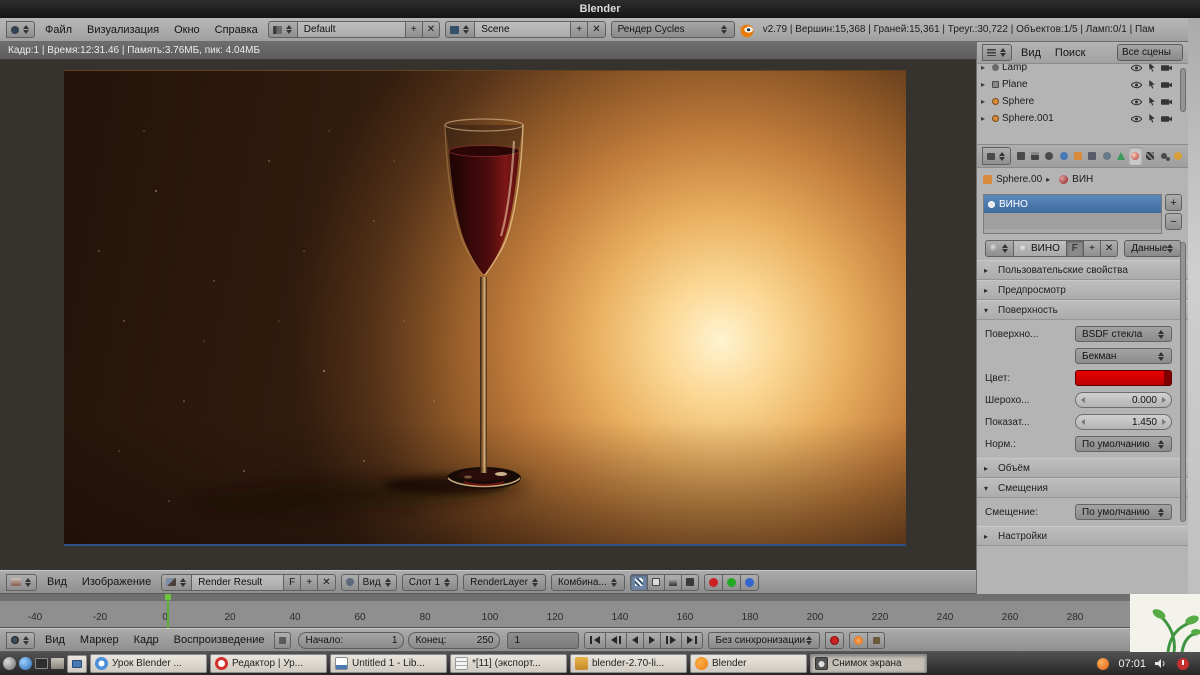  Describe the element at coordinates (748, 663) in the screenshot. I see `taskbar-window-6: Blender` at that location.